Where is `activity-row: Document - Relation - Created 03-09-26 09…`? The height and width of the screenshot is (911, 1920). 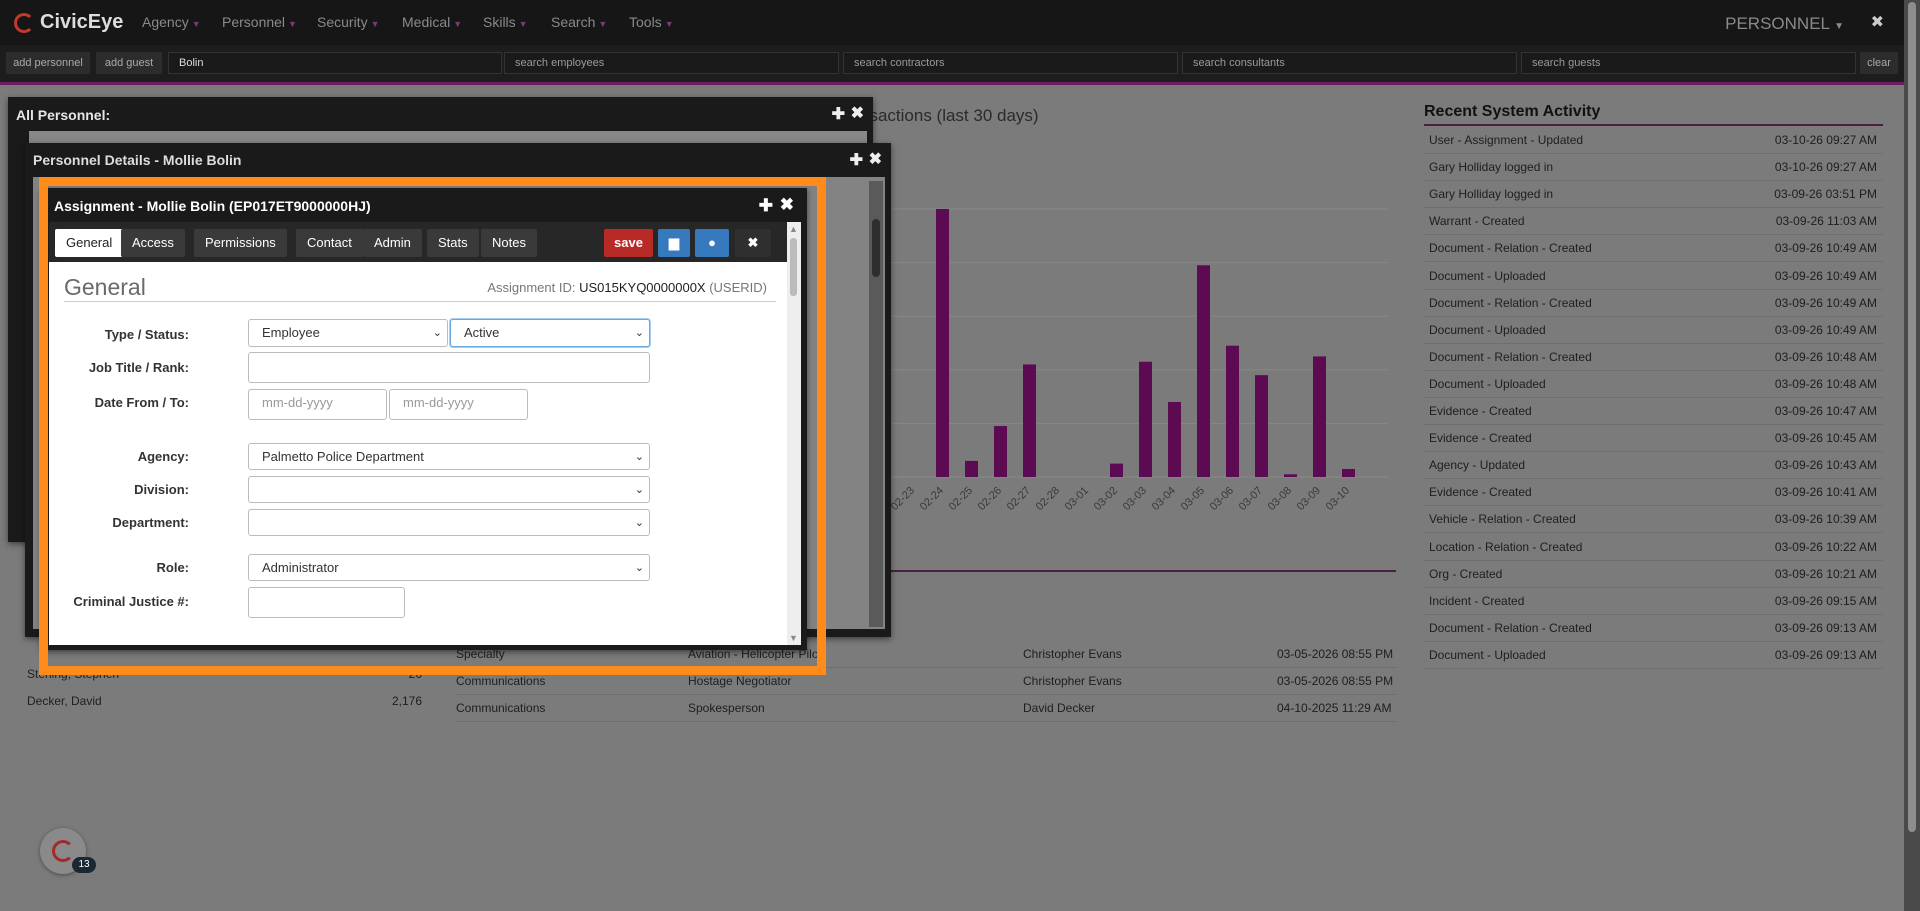
activity-row: Document - Relation - Created 03-09-26 09… is located at coordinates (1653, 628).